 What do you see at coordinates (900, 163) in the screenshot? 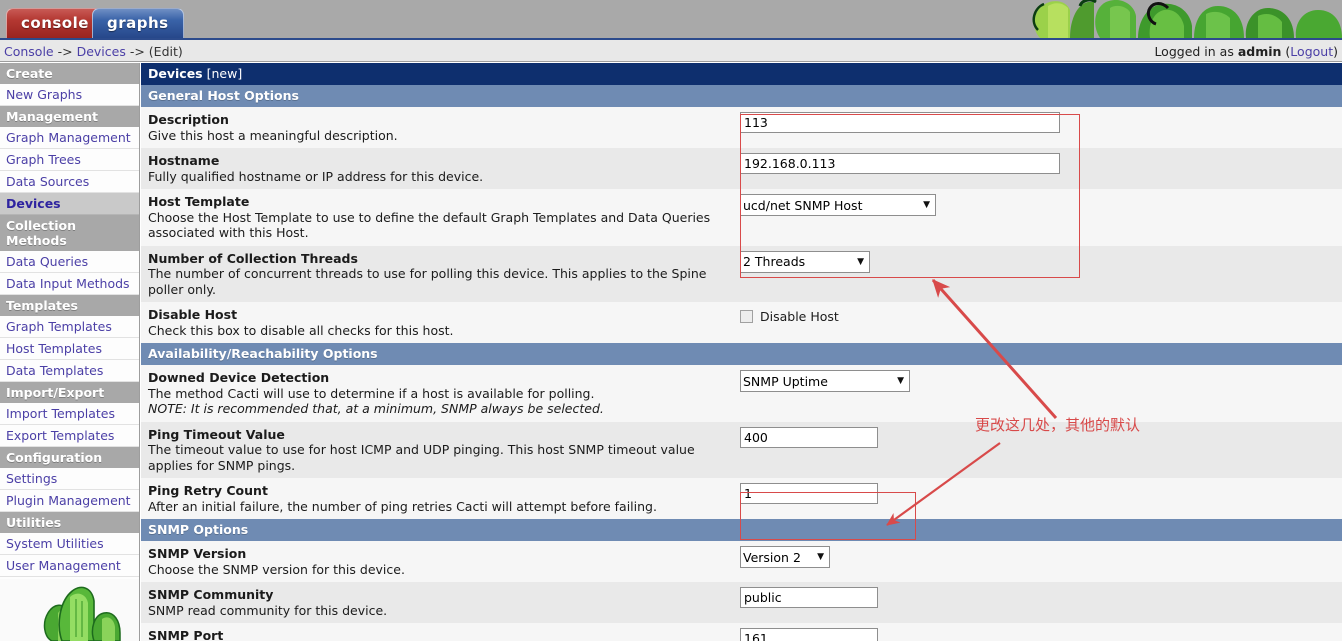
I see `hostname-input` at bounding box center [900, 163].